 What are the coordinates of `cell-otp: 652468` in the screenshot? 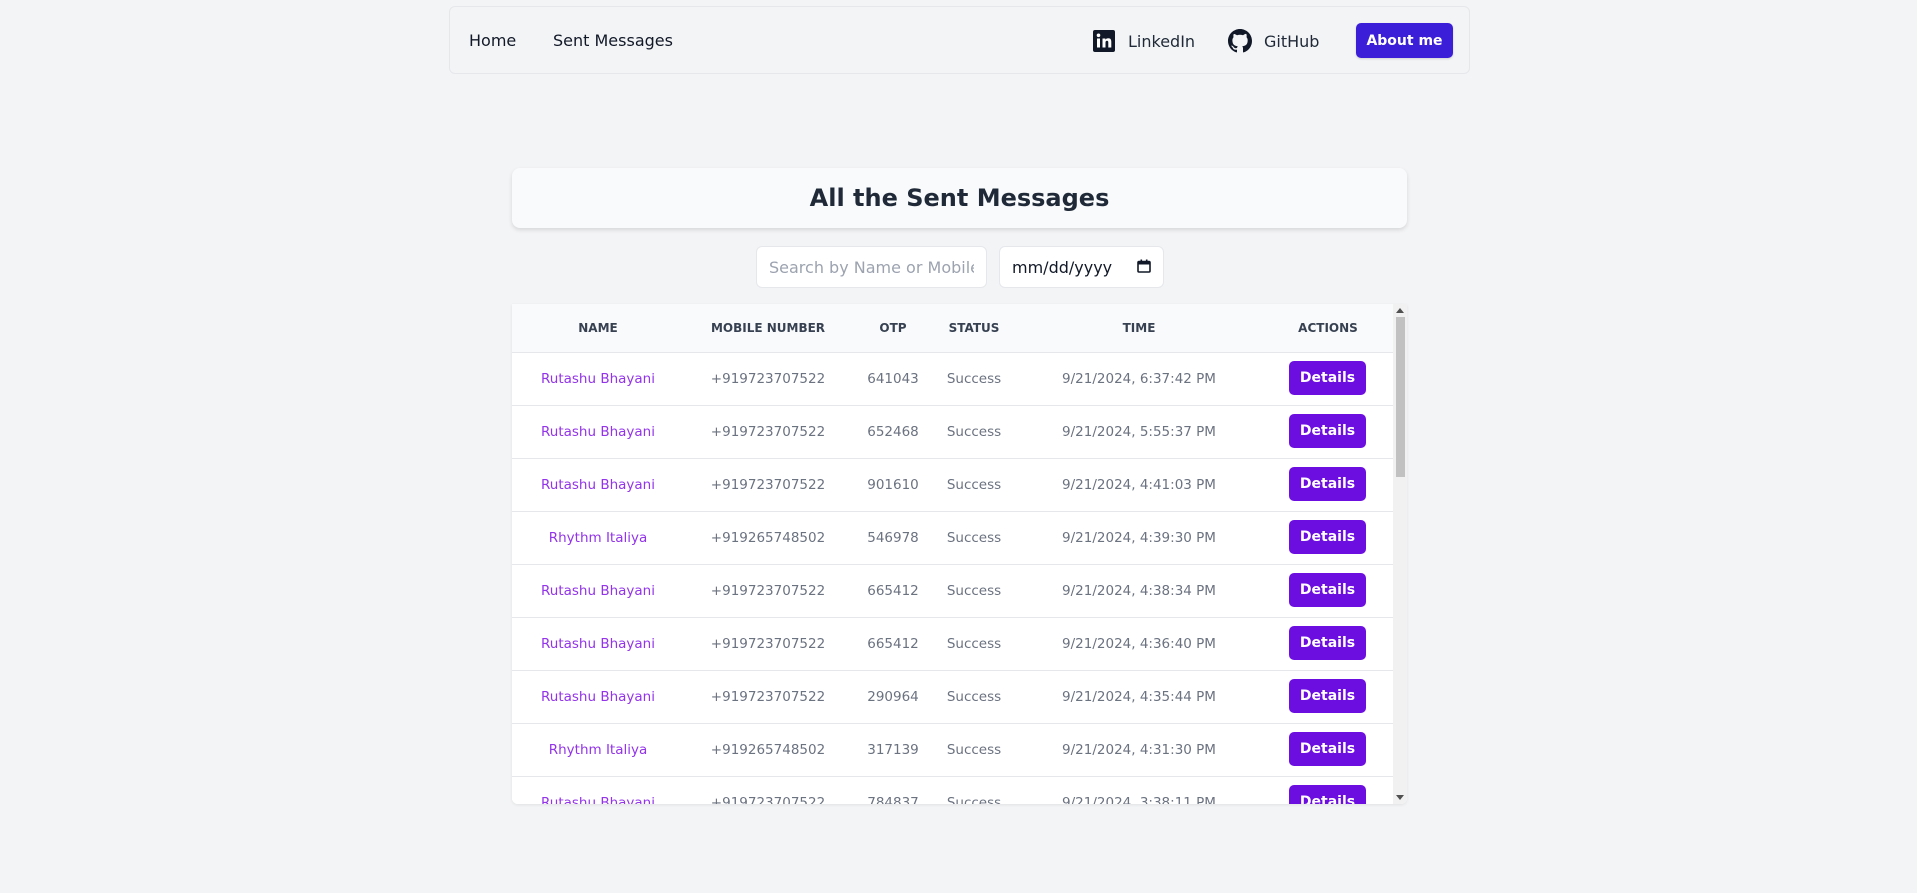 It's located at (893, 432).